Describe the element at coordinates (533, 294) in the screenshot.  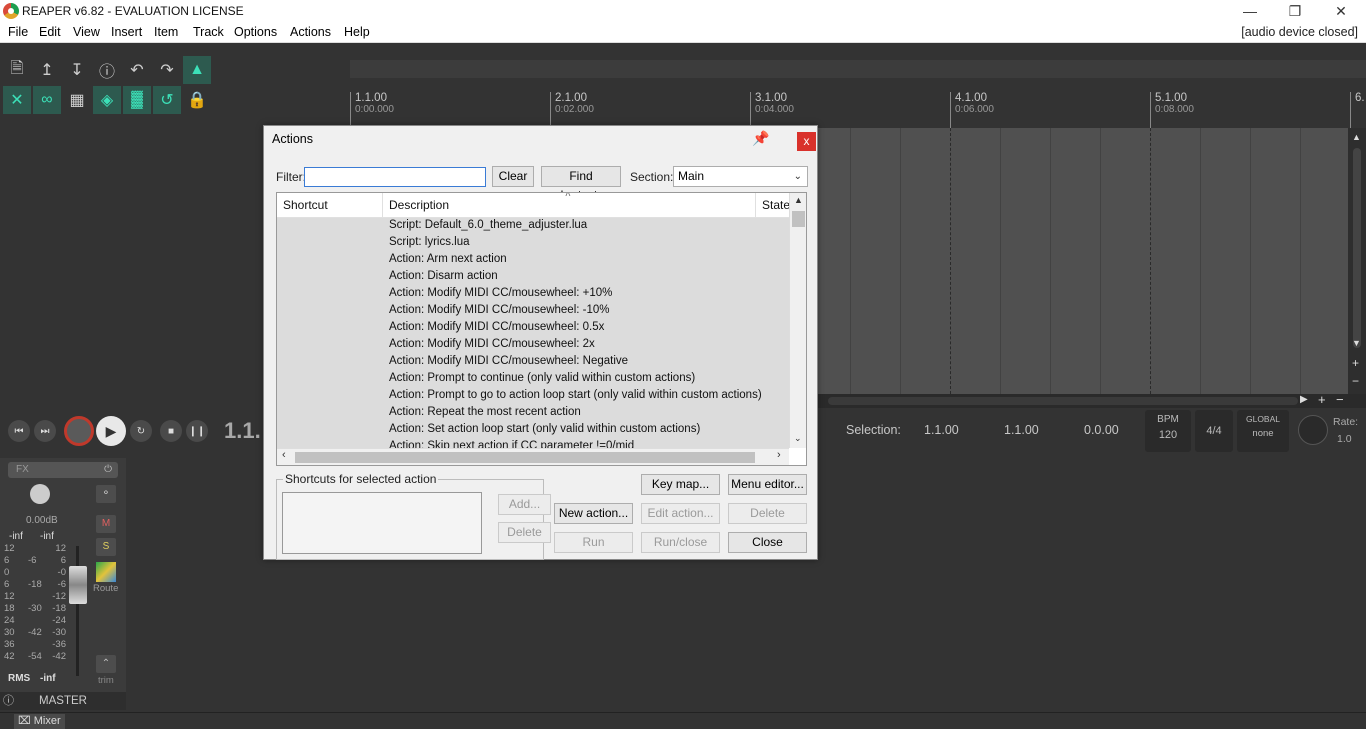
I see `list-item: Action: Modify MIDI CC/mousewheel: +10%` at that location.